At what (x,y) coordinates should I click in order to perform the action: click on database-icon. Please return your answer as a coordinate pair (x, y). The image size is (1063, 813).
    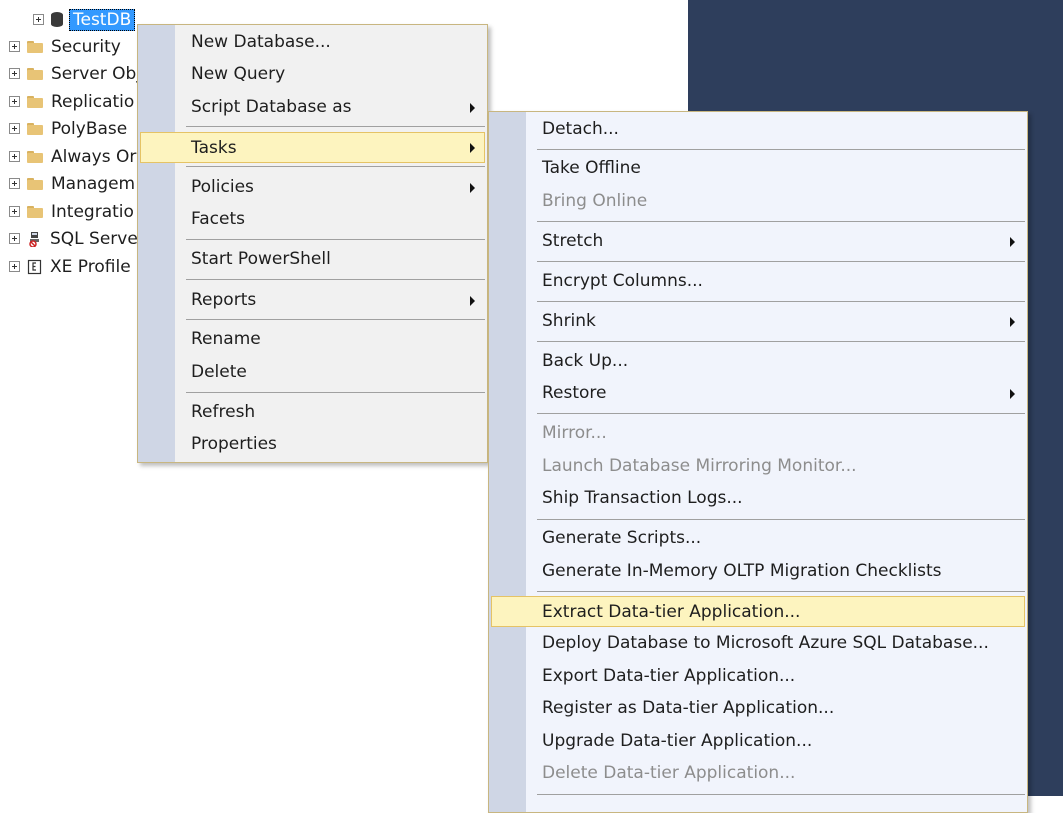
    Looking at the image, I should click on (57, 19).